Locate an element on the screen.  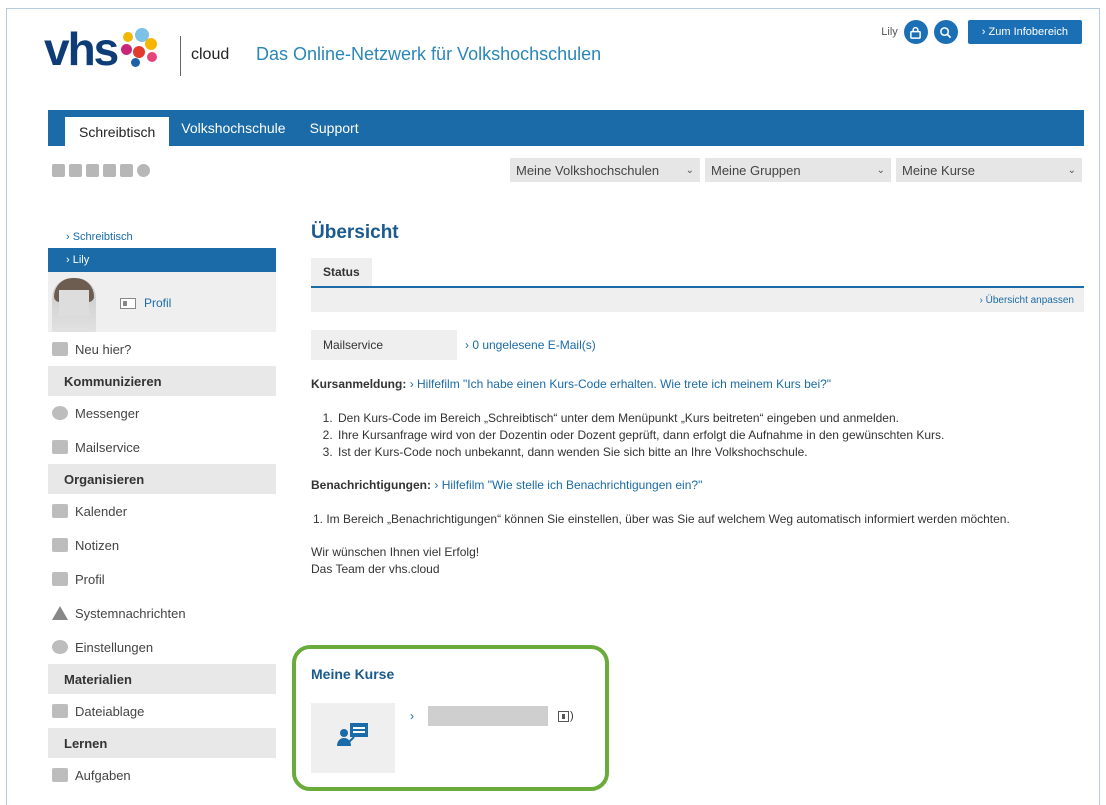
sidebar-profile: Profil is located at coordinates (162, 302).